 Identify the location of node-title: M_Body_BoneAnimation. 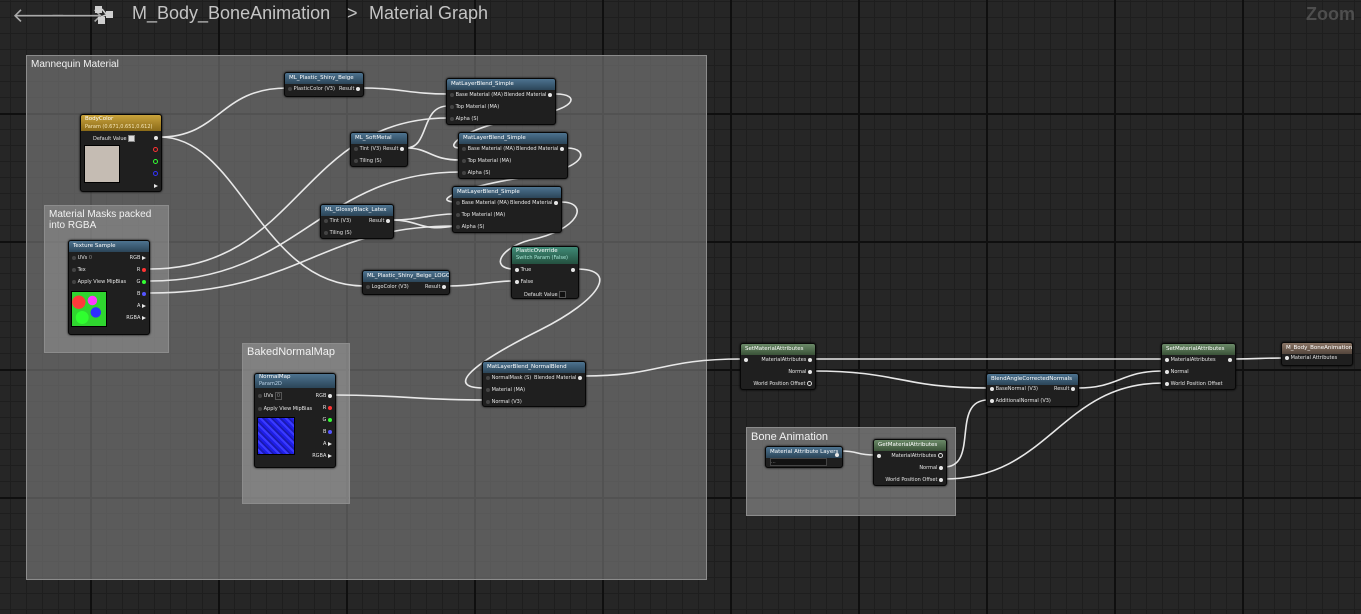
(1317, 348).